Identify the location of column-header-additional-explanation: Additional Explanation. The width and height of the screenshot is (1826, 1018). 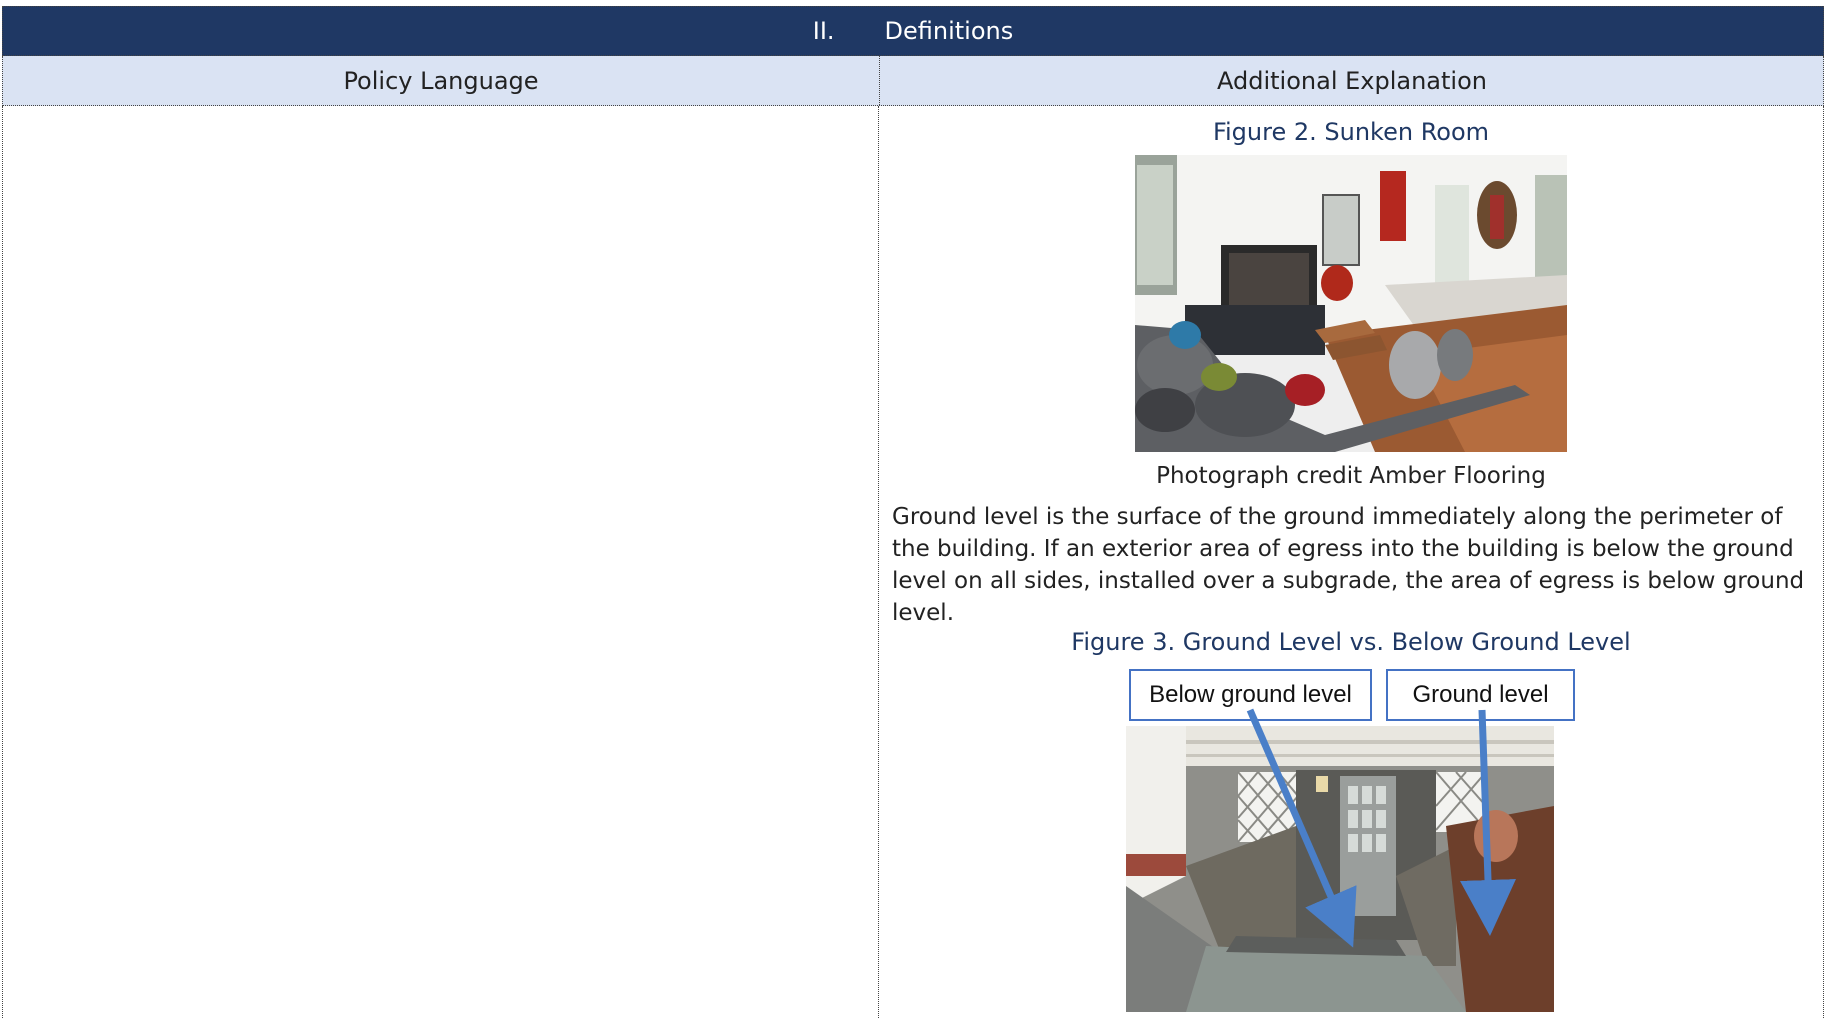
(1352, 80).